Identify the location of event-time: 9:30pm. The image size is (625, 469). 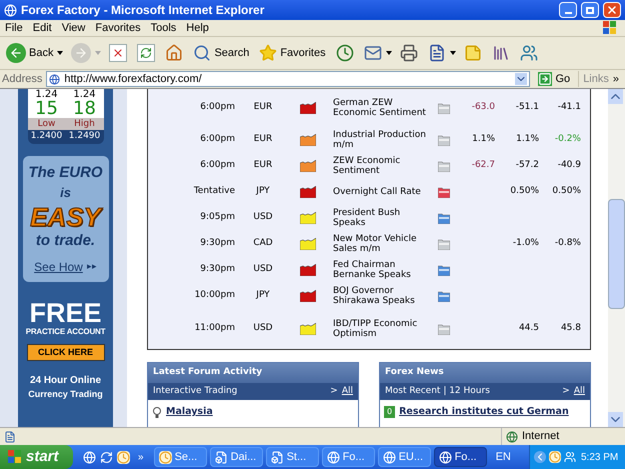
(217, 269).